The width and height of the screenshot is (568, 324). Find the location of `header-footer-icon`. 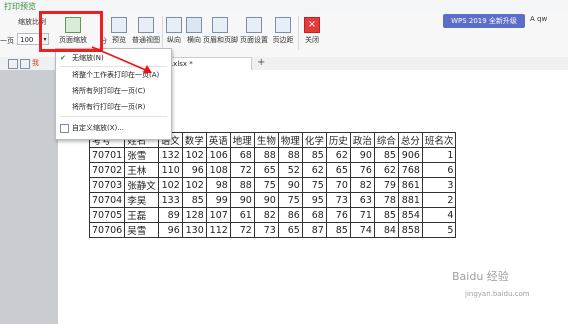

header-footer-icon is located at coordinates (220, 25).